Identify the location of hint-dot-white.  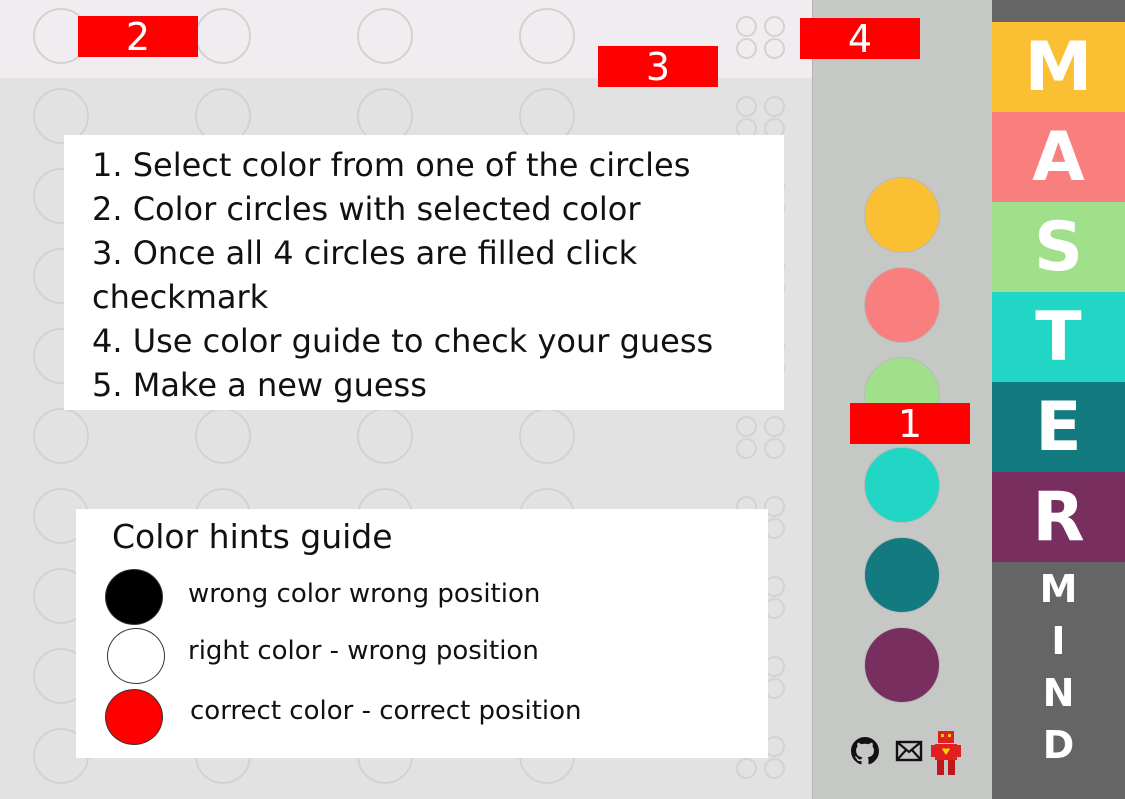
(136, 656).